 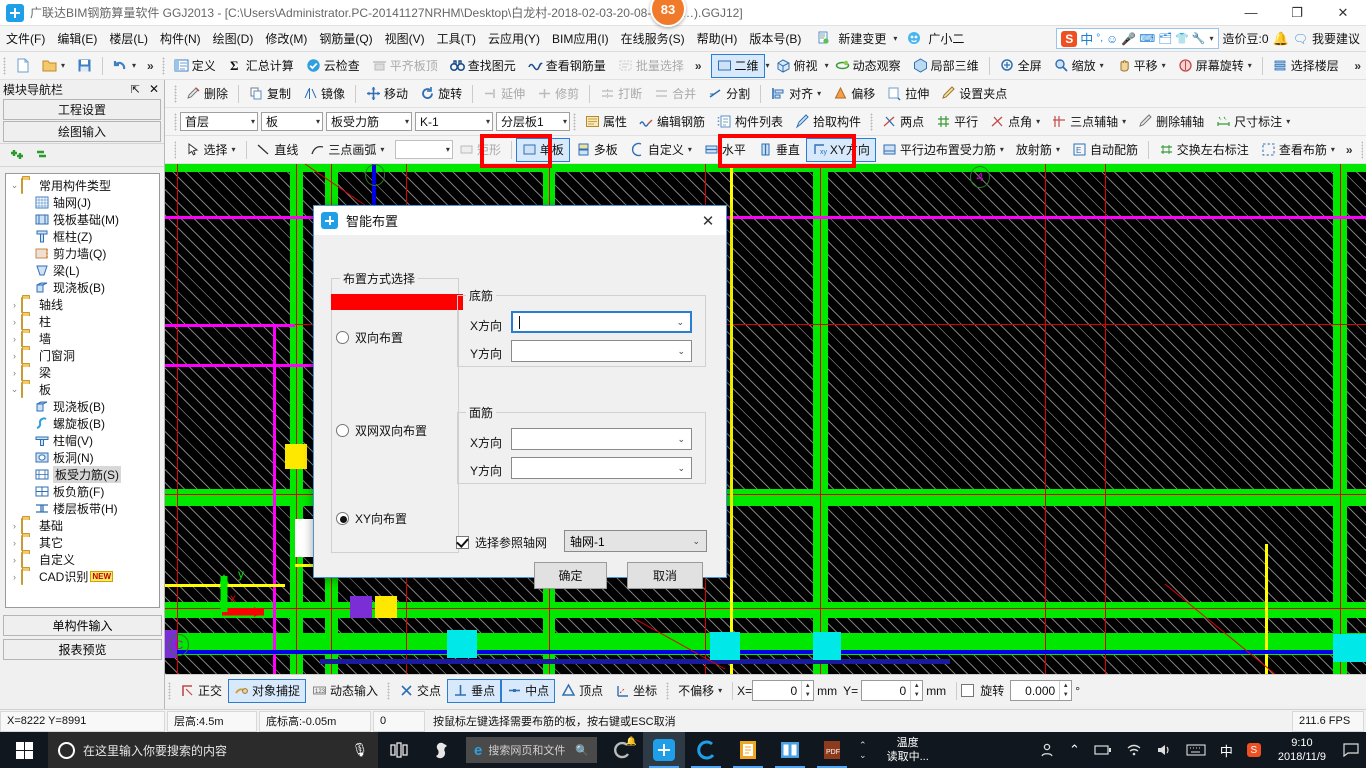 I want to click on toolbar-button-multi-slab: 多板, so click(x=597, y=150).